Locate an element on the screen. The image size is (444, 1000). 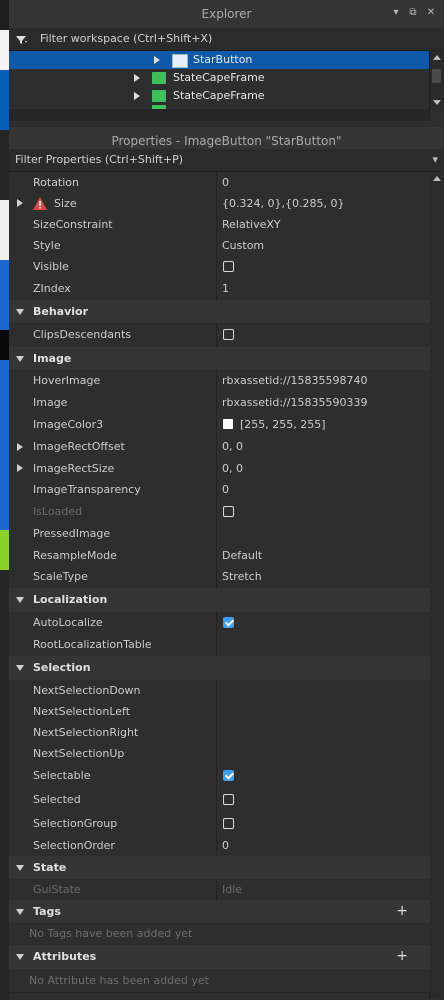
prop-scaletype: ScaleType Stretch is located at coordinates (219, 577).